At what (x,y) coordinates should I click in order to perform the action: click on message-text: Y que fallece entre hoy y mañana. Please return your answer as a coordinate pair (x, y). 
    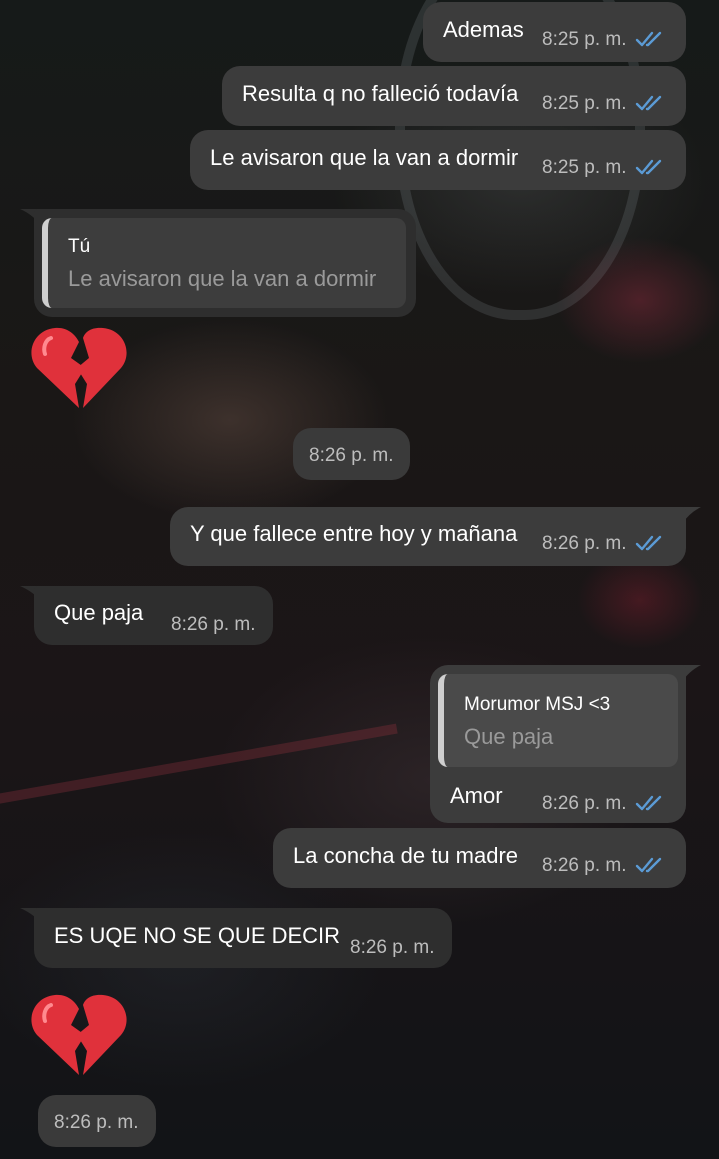
    Looking at the image, I should click on (354, 533).